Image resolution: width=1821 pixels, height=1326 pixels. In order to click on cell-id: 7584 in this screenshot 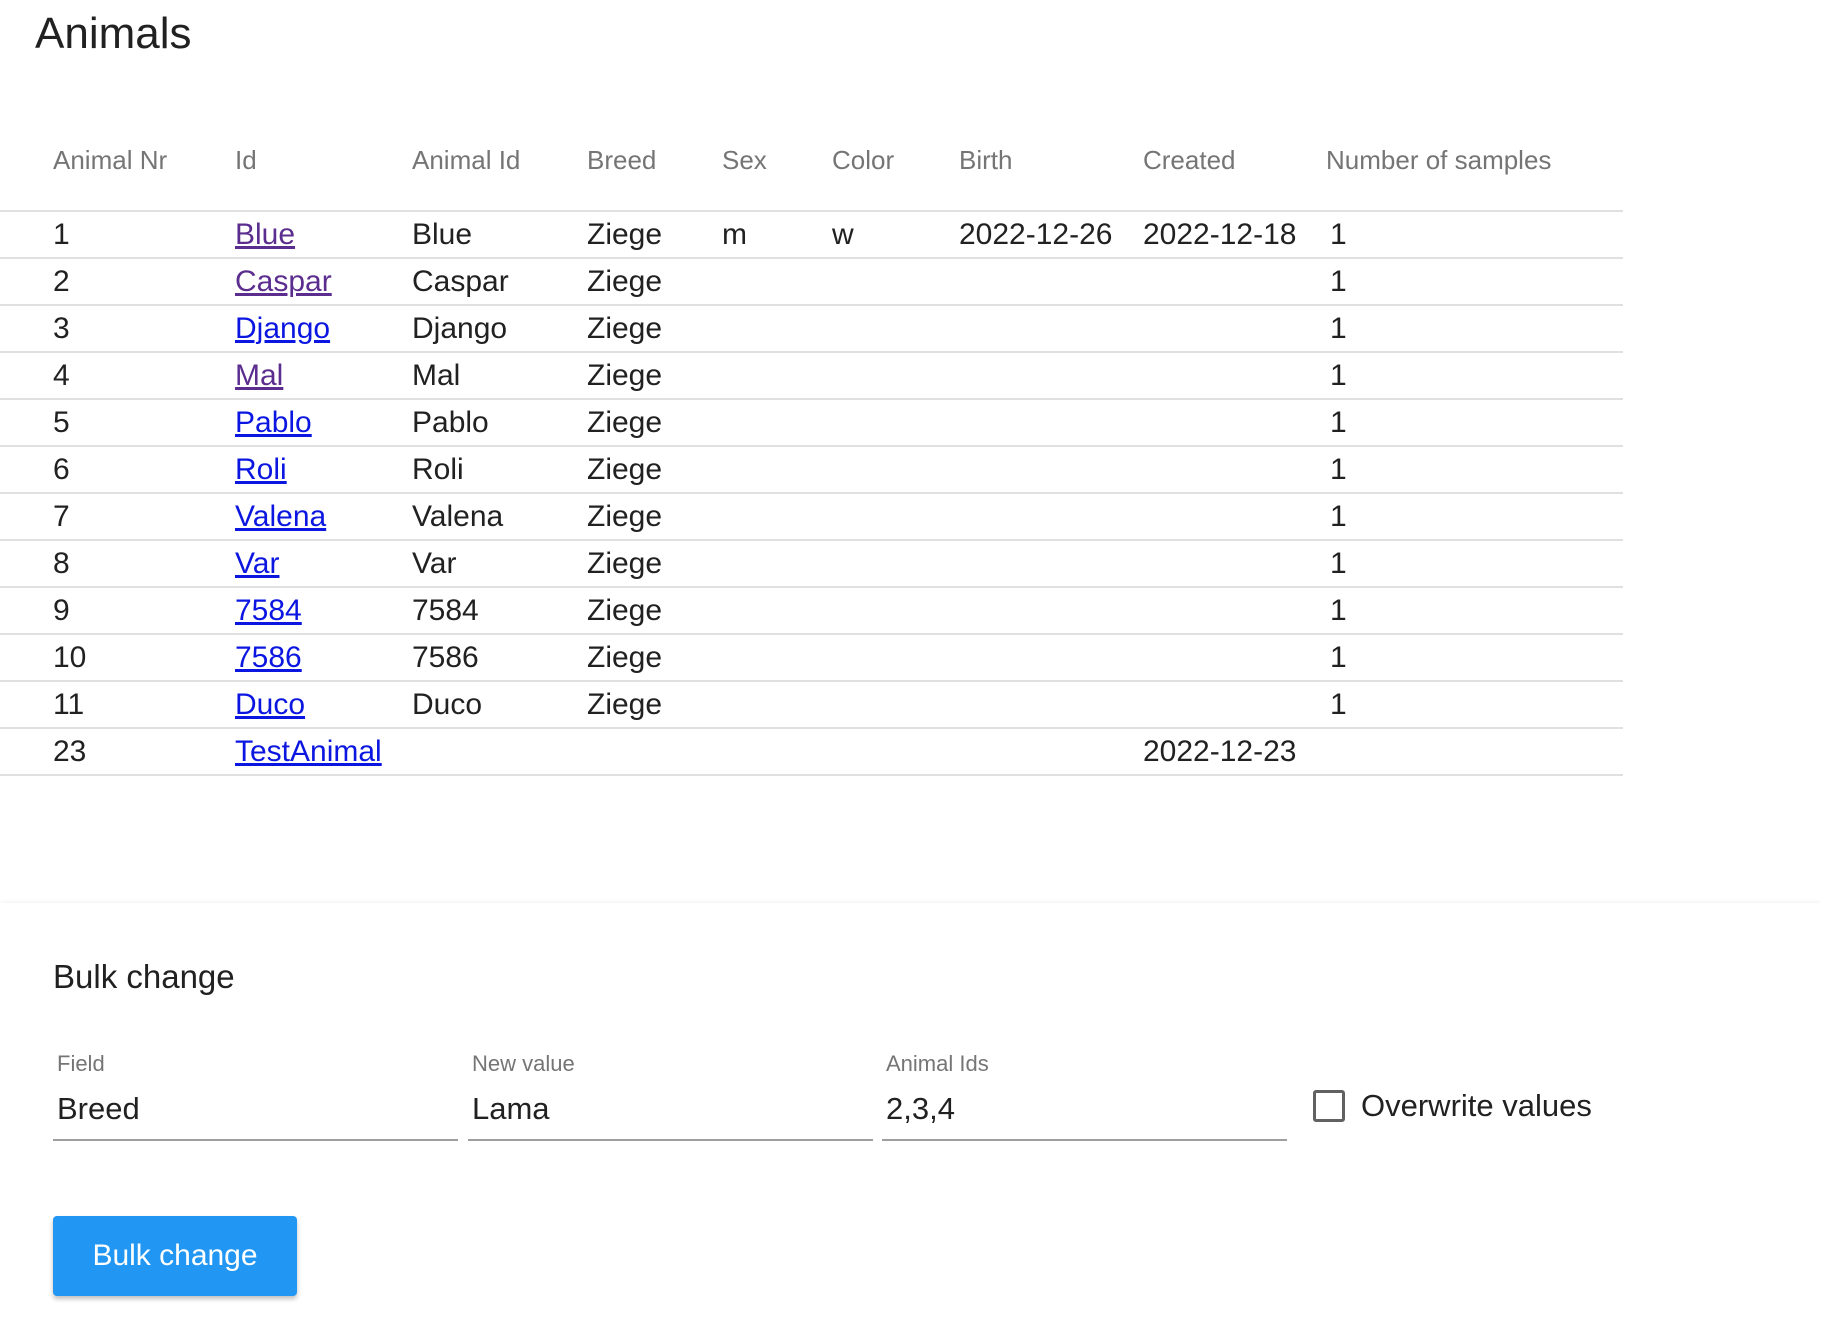, I will do `click(323, 611)`.